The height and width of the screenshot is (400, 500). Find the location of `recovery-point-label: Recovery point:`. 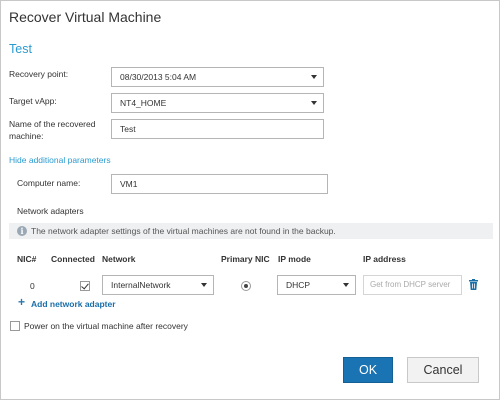

recovery-point-label: Recovery point: is located at coordinates (39, 74).